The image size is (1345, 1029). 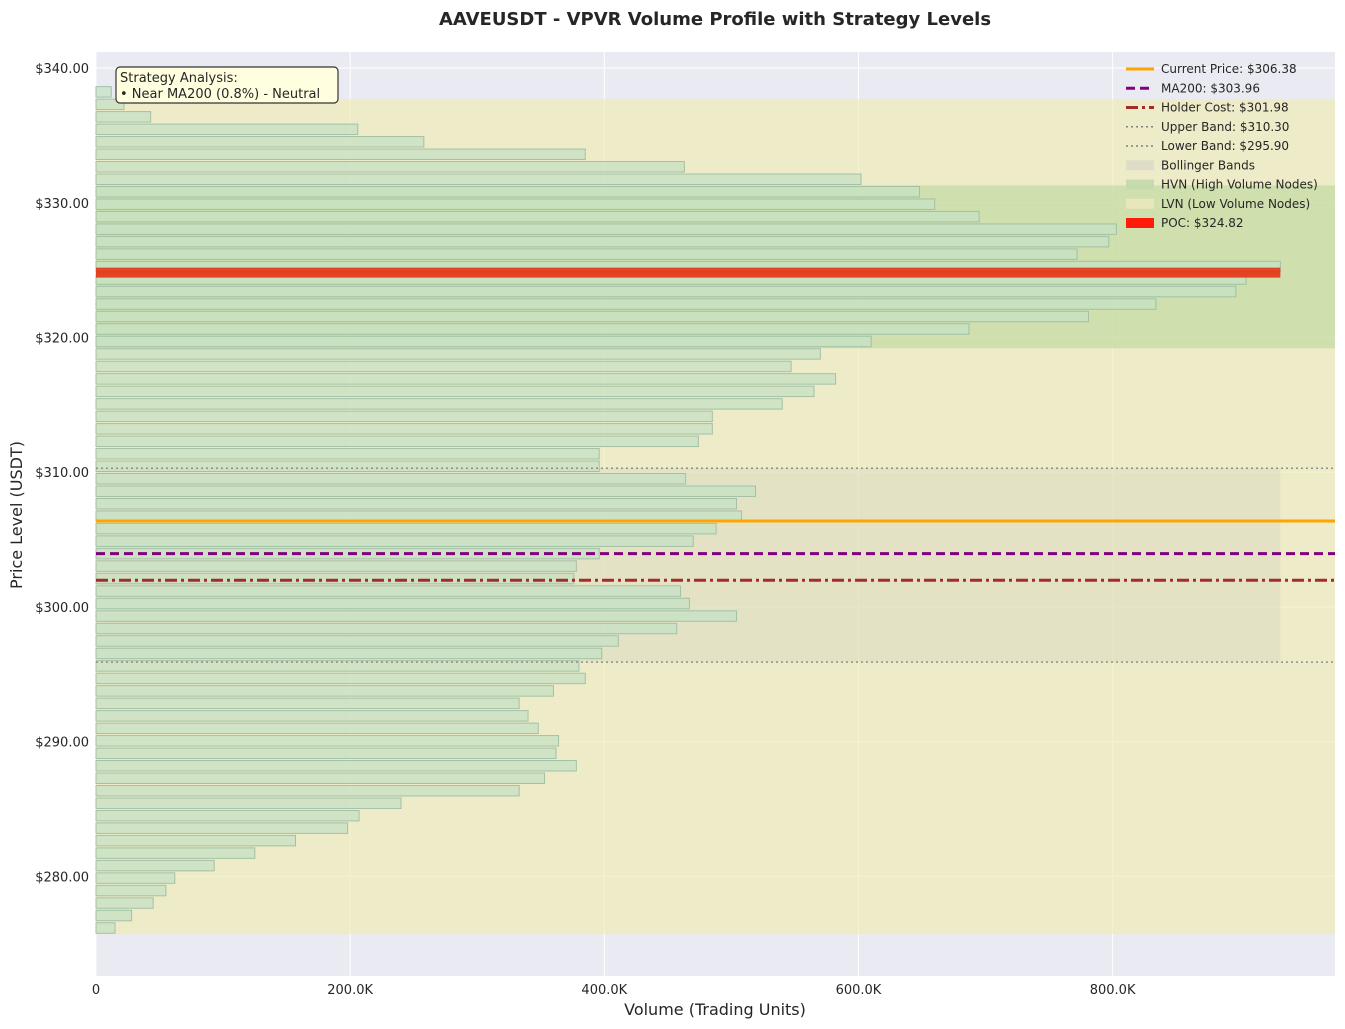 I want to click on x-tick-label: 0, so click(x=96, y=990).